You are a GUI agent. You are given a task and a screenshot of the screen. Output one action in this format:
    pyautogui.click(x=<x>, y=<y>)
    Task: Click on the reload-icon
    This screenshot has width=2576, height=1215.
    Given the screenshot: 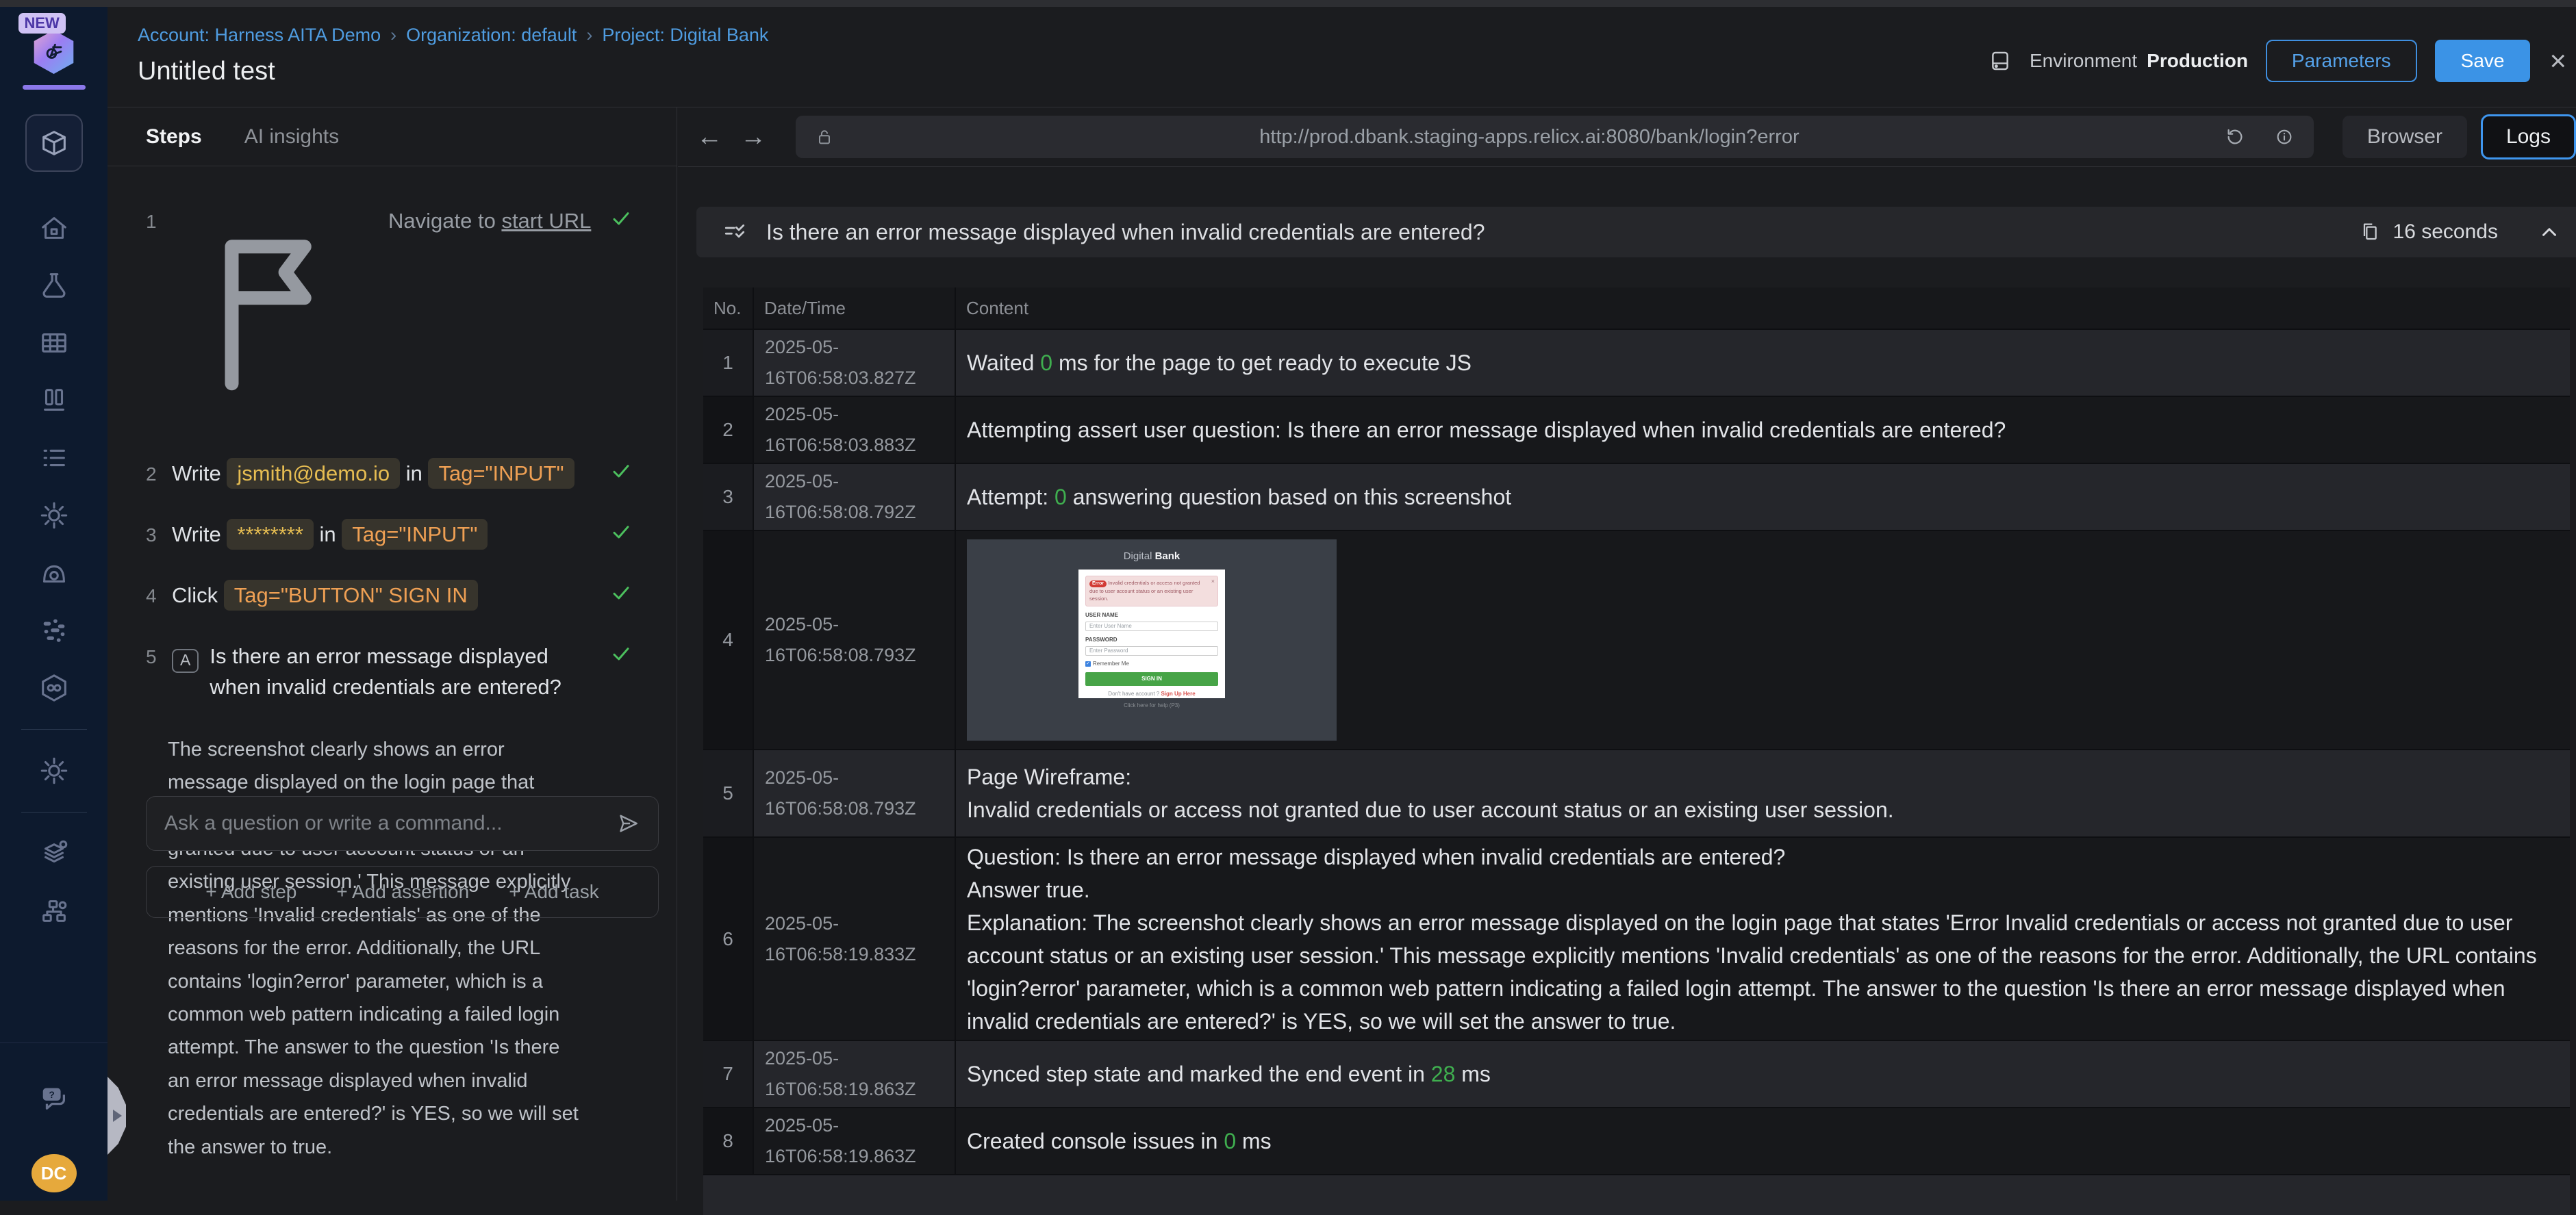 What is the action you would take?
    pyautogui.click(x=2235, y=137)
    